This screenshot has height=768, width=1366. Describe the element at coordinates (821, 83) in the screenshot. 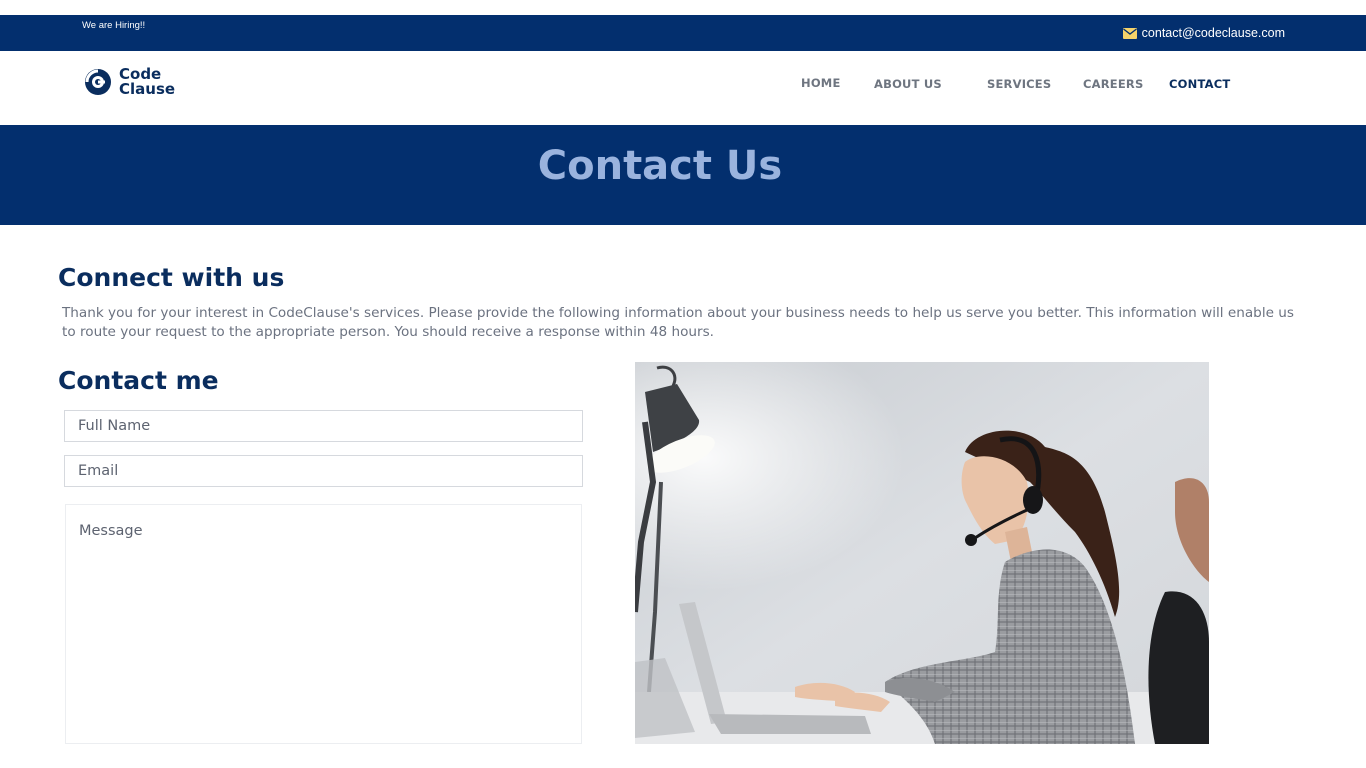

I see `nav-home: HOME` at that location.